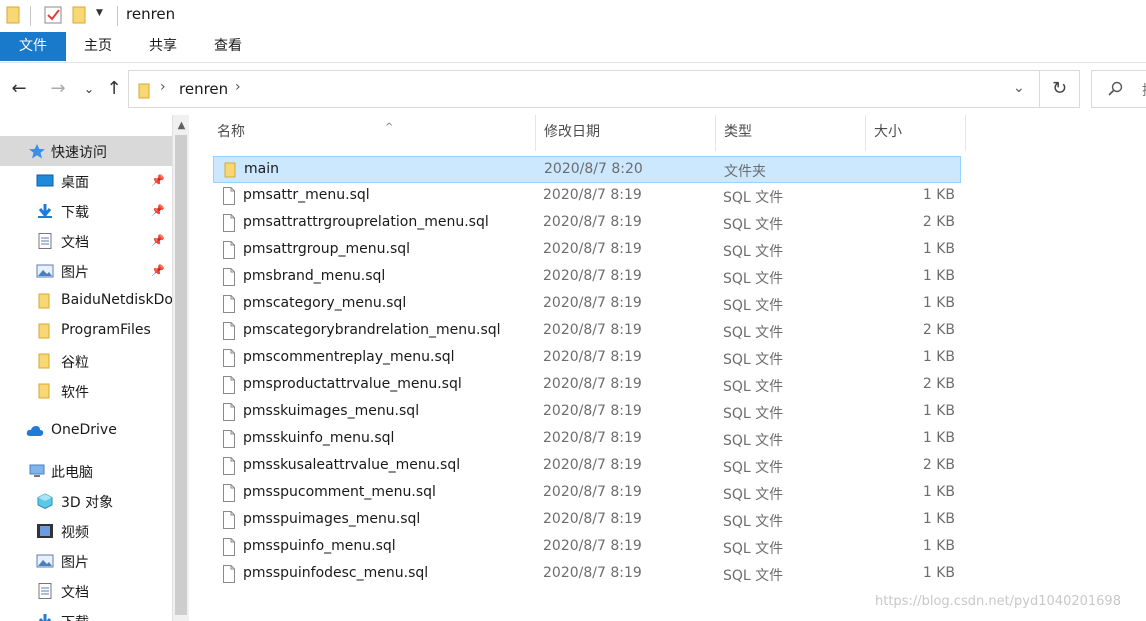 This screenshot has width=1146, height=621. Describe the element at coordinates (30, 16) in the screenshot. I see `title-separator` at that location.